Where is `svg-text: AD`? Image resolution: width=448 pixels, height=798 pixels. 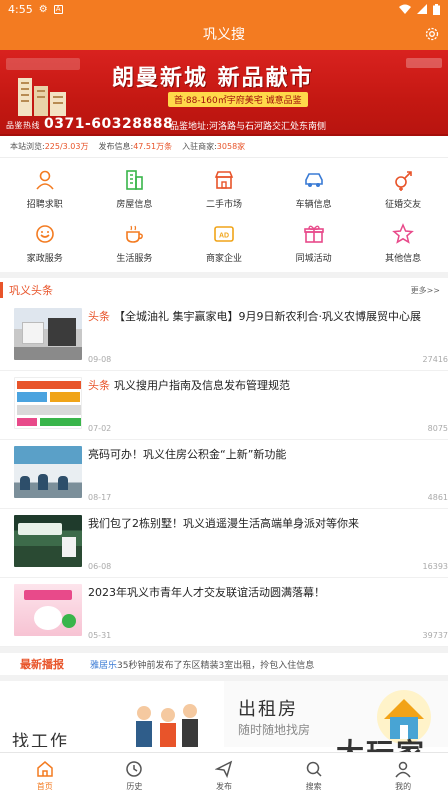
svg-text: AD is located at coordinates (224, 236).